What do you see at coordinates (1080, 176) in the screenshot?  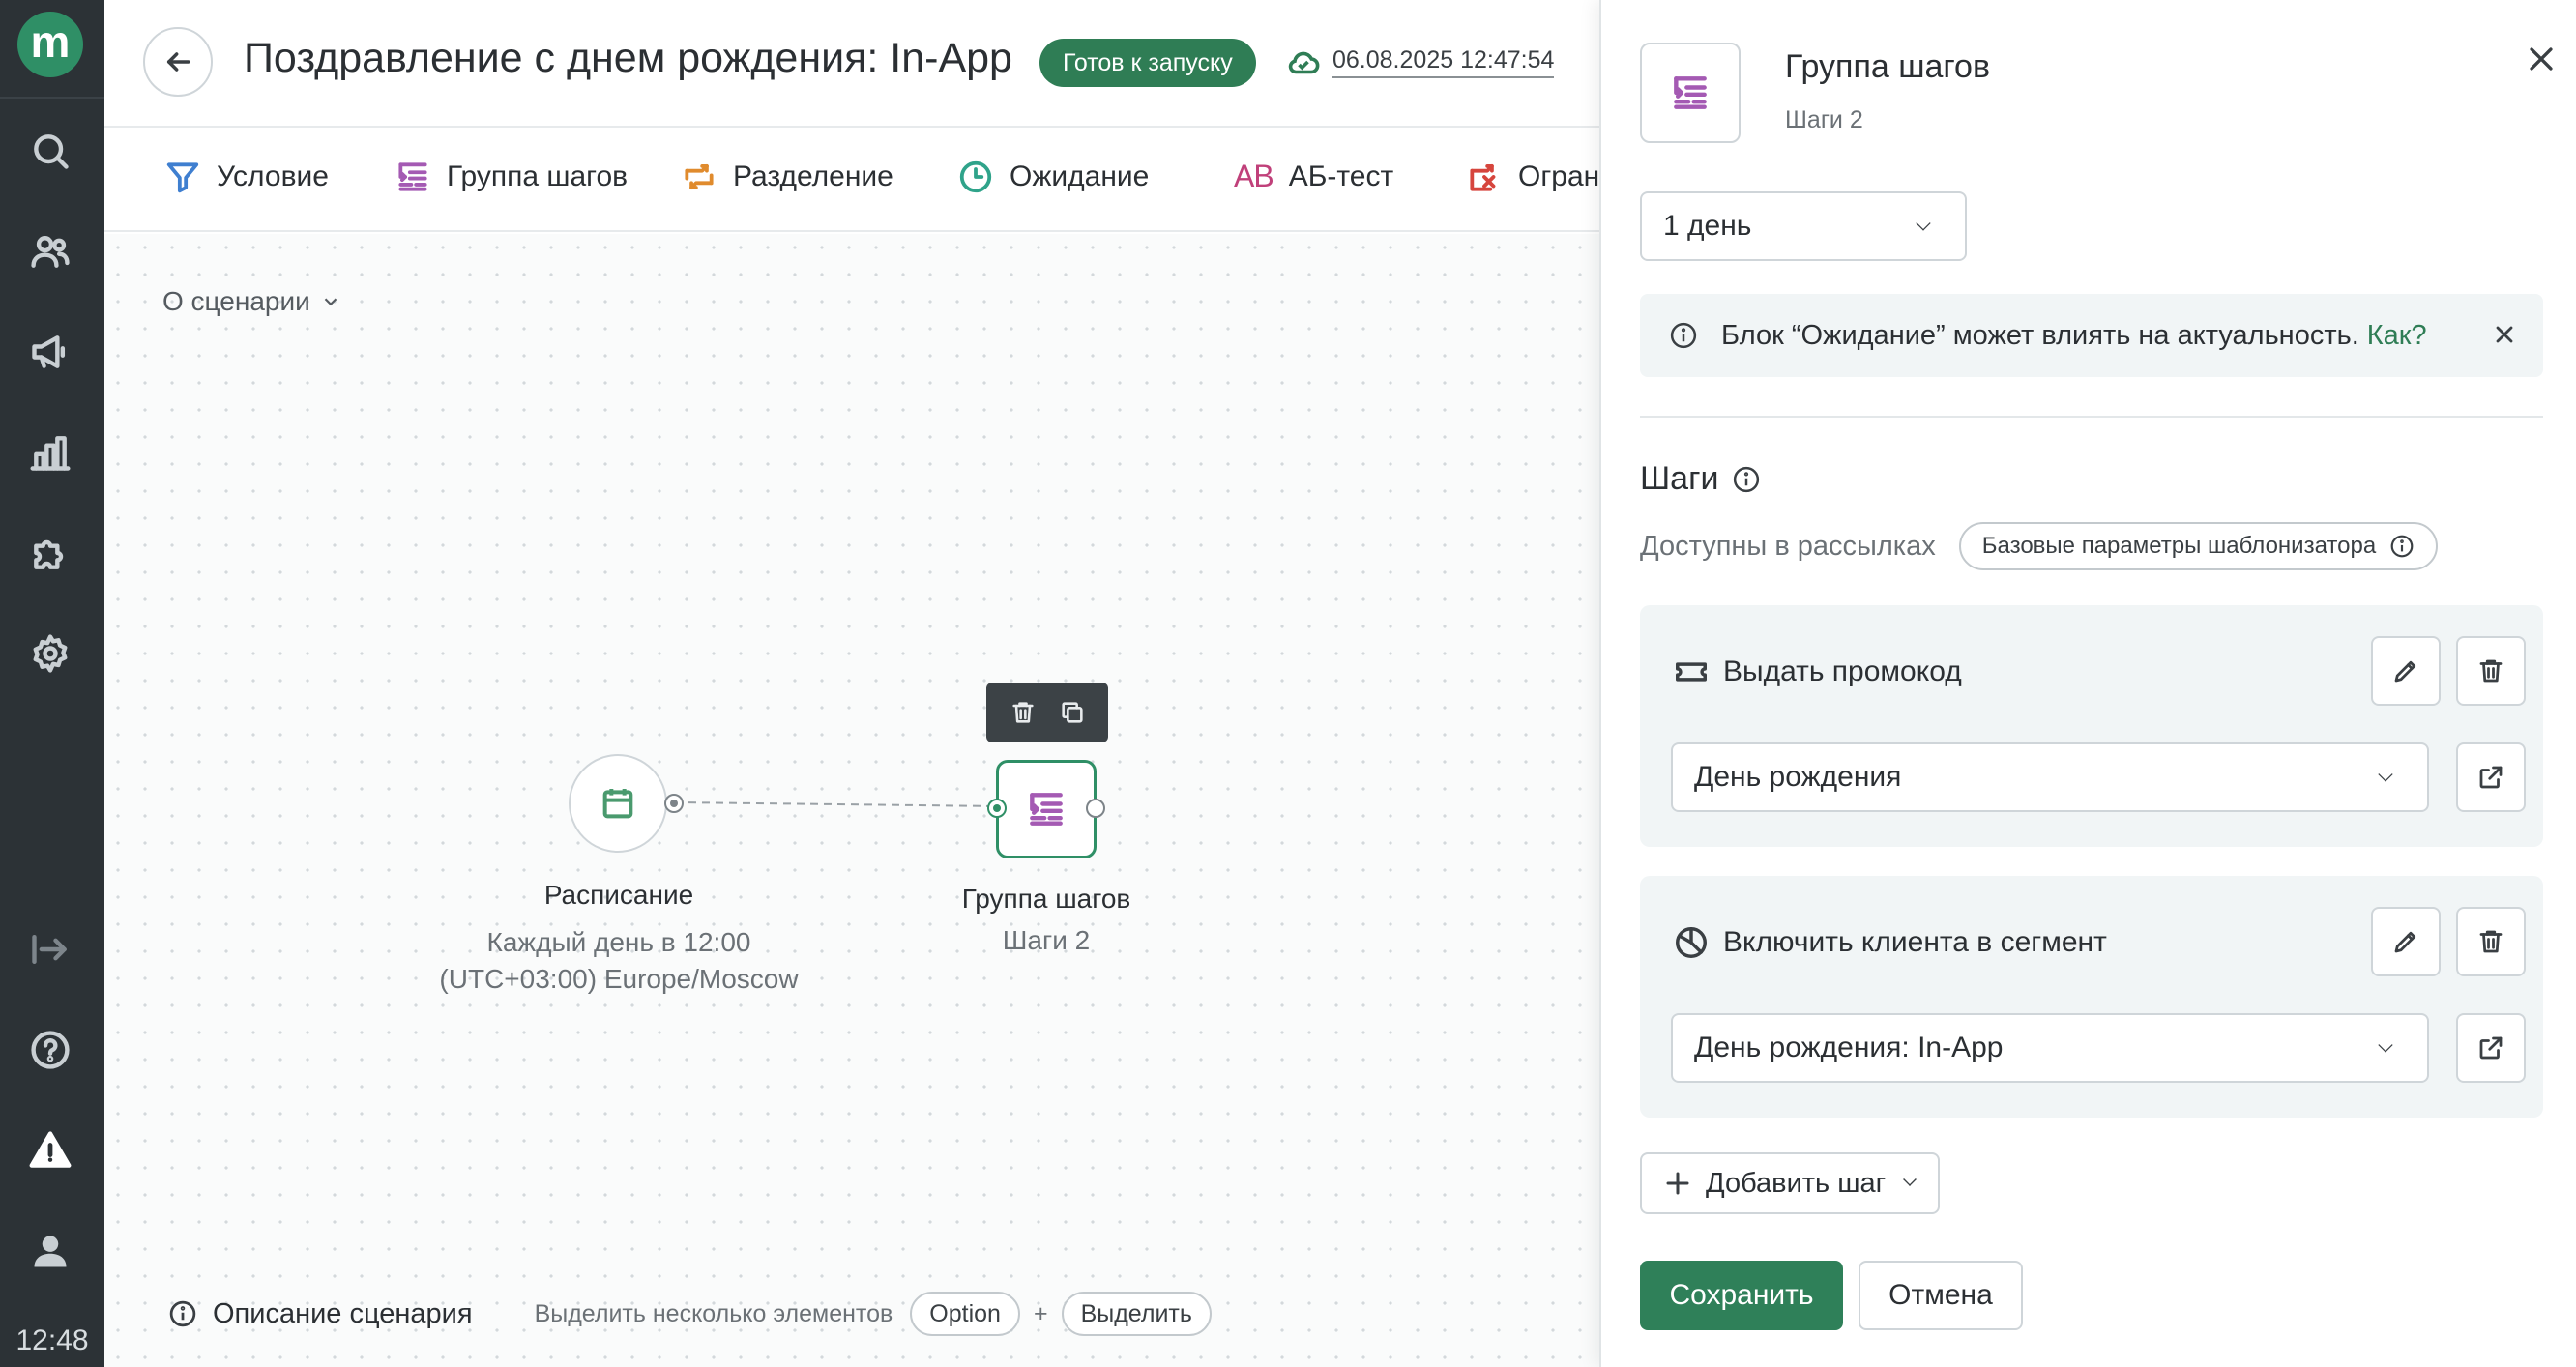 I see `tool-label: Ожидание` at bounding box center [1080, 176].